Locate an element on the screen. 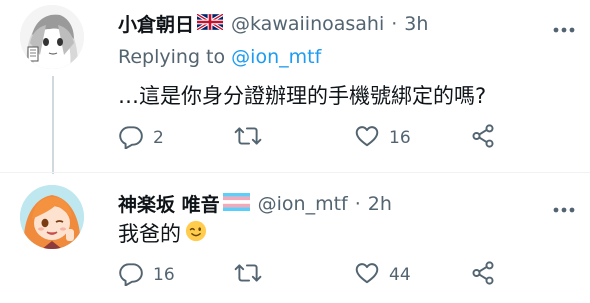 This screenshot has height=303, width=590. user-handle: @ion_mtf is located at coordinates (303, 204).